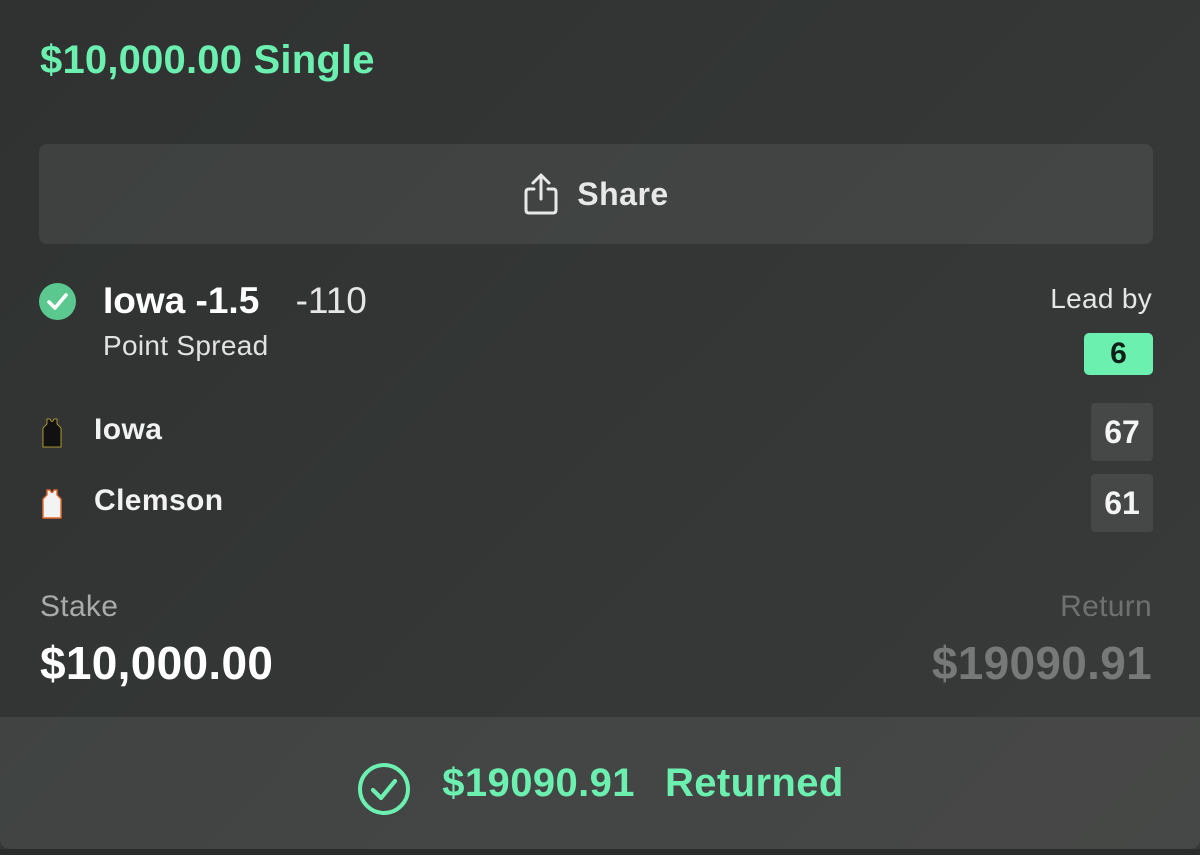 The height and width of the screenshot is (855, 1200). What do you see at coordinates (207, 60) in the screenshot?
I see `bet-title: $10,000.00 Single` at bounding box center [207, 60].